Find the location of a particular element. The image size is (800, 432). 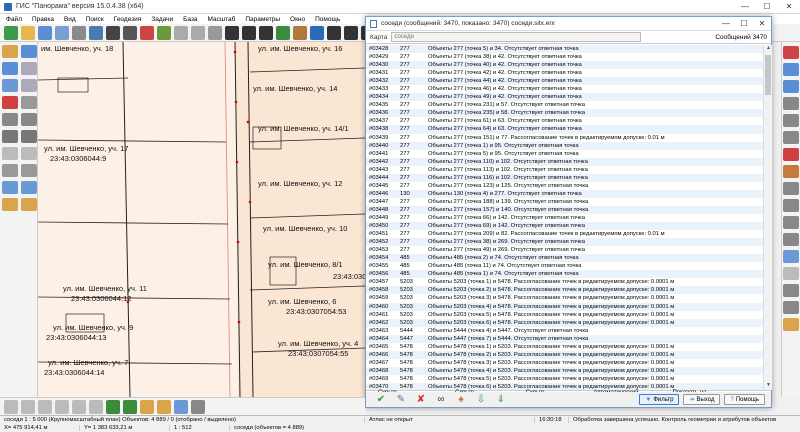

menu-window: Окно is located at coordinates (297, 19).